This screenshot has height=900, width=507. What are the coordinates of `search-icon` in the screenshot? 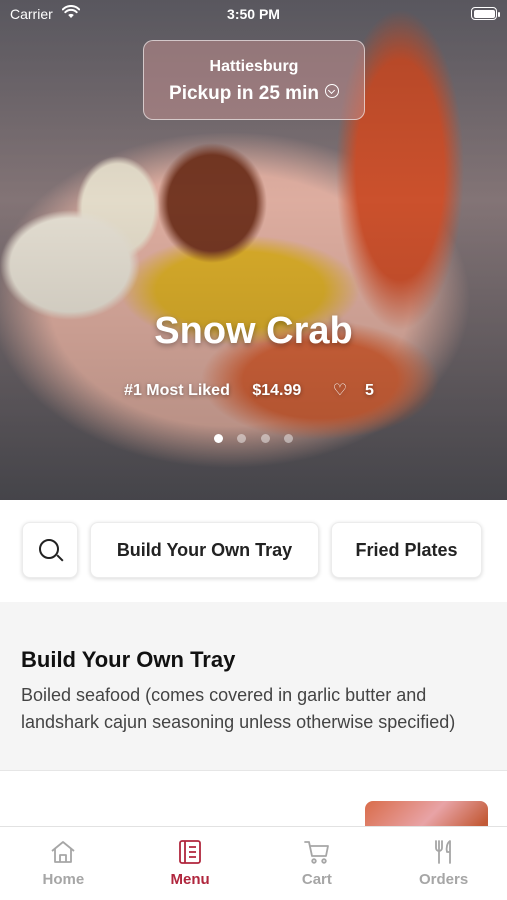 It's located at (48, 548).